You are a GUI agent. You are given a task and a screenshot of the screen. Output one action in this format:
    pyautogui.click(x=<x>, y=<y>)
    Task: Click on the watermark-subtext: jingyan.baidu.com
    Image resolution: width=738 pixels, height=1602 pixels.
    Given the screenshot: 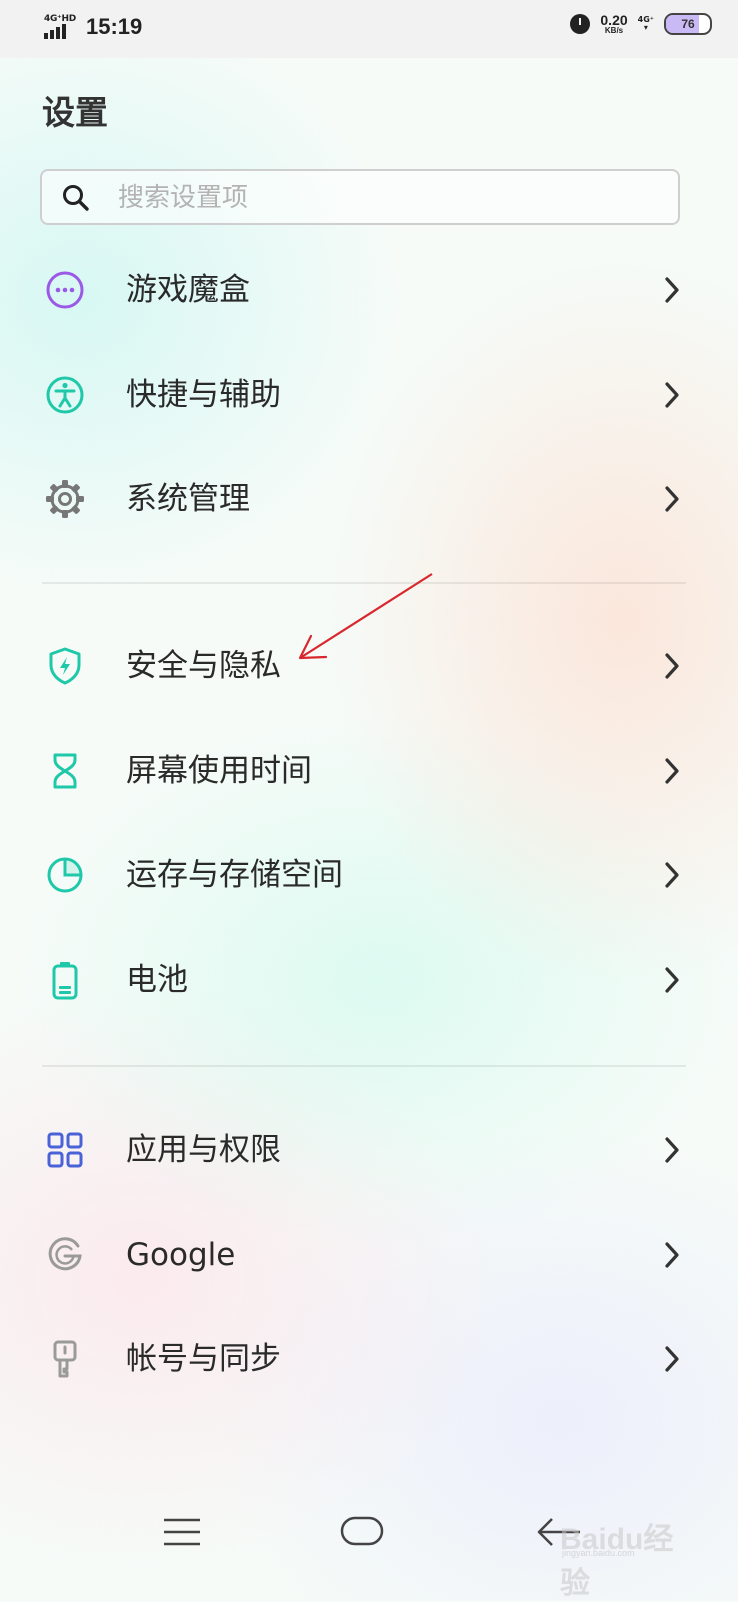 What is the action you would take?
    pyautogui.click(x=598, y=1553)
    